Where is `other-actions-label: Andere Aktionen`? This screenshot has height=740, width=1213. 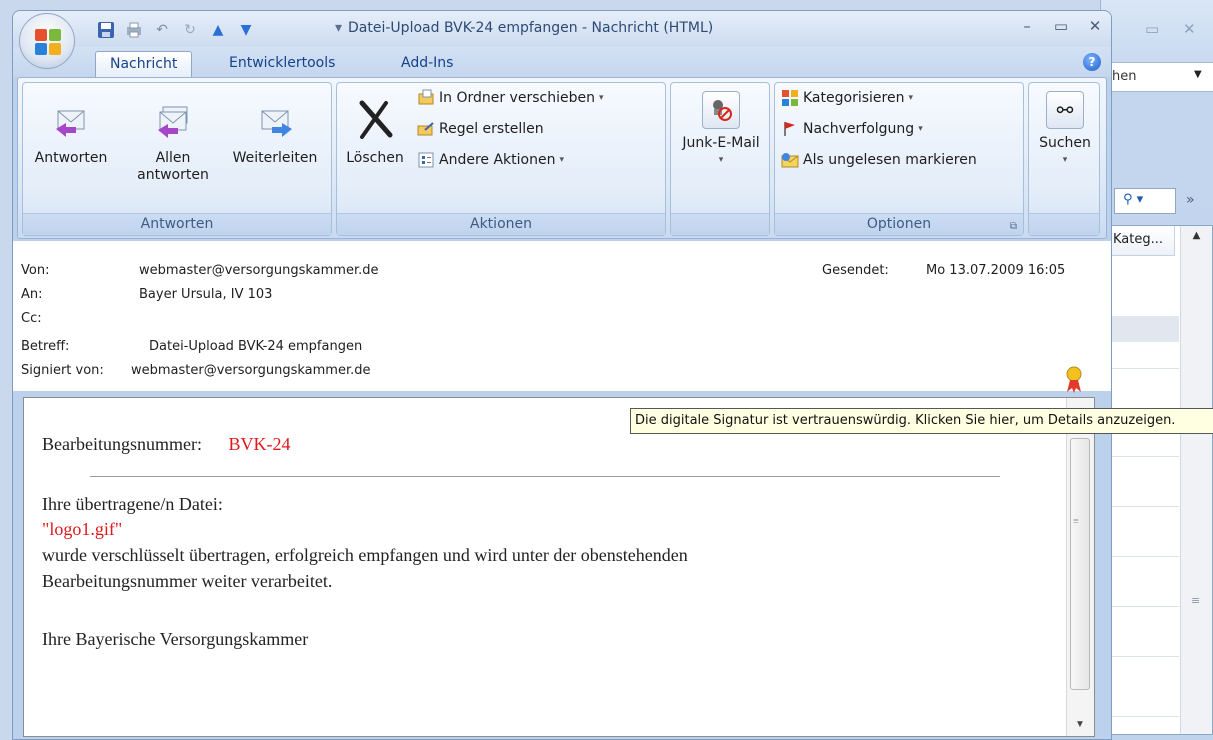
other-actions-label: Andere Aktionen is located at coordinates (497, 160).